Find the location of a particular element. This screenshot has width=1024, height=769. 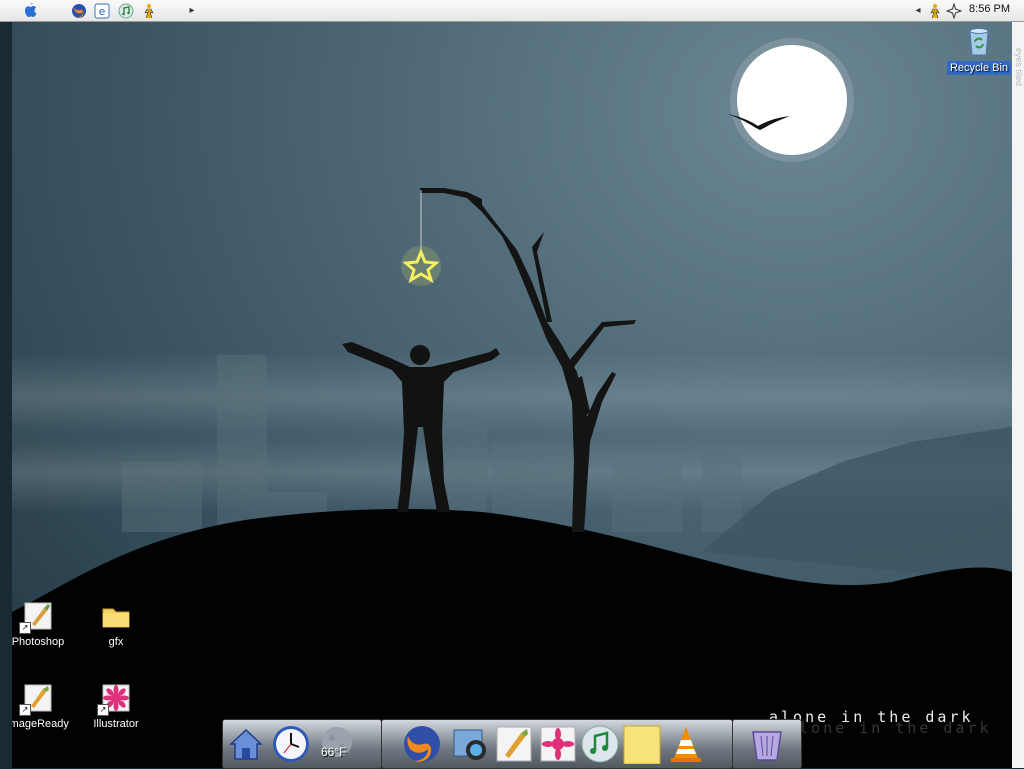

collapse-tray-arrow: ◂ is located at coordinates (918, 10).